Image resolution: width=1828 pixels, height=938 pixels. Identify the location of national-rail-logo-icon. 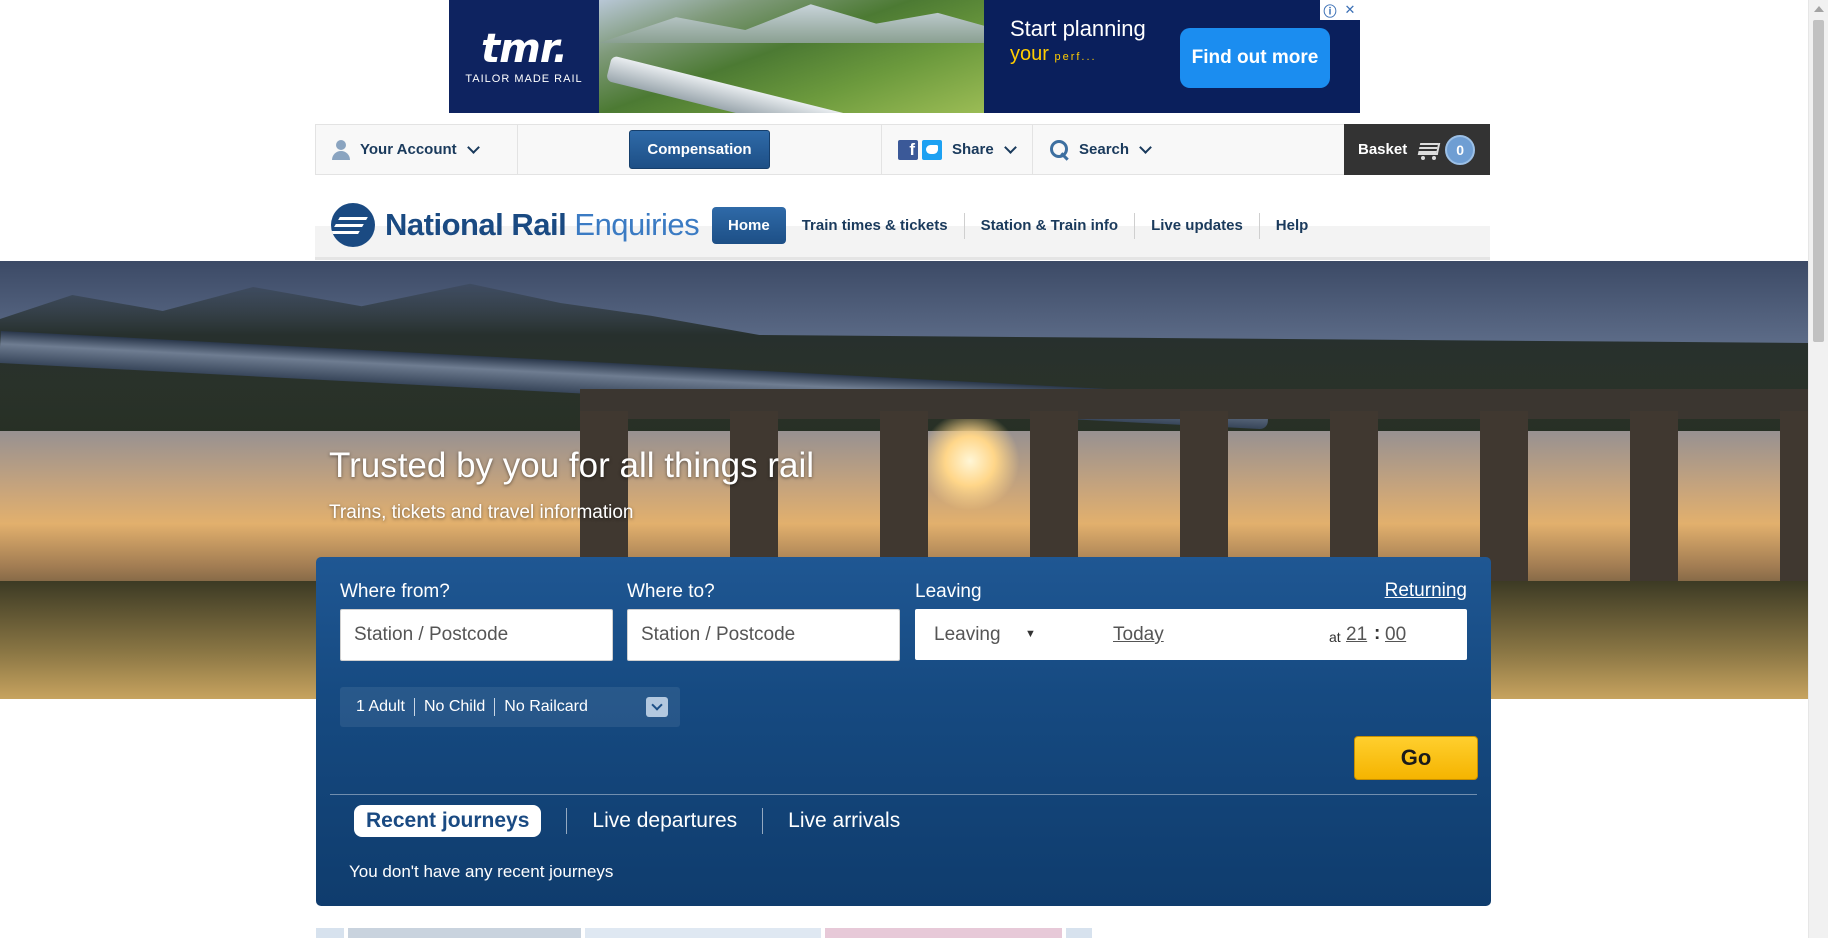
(353, 225).